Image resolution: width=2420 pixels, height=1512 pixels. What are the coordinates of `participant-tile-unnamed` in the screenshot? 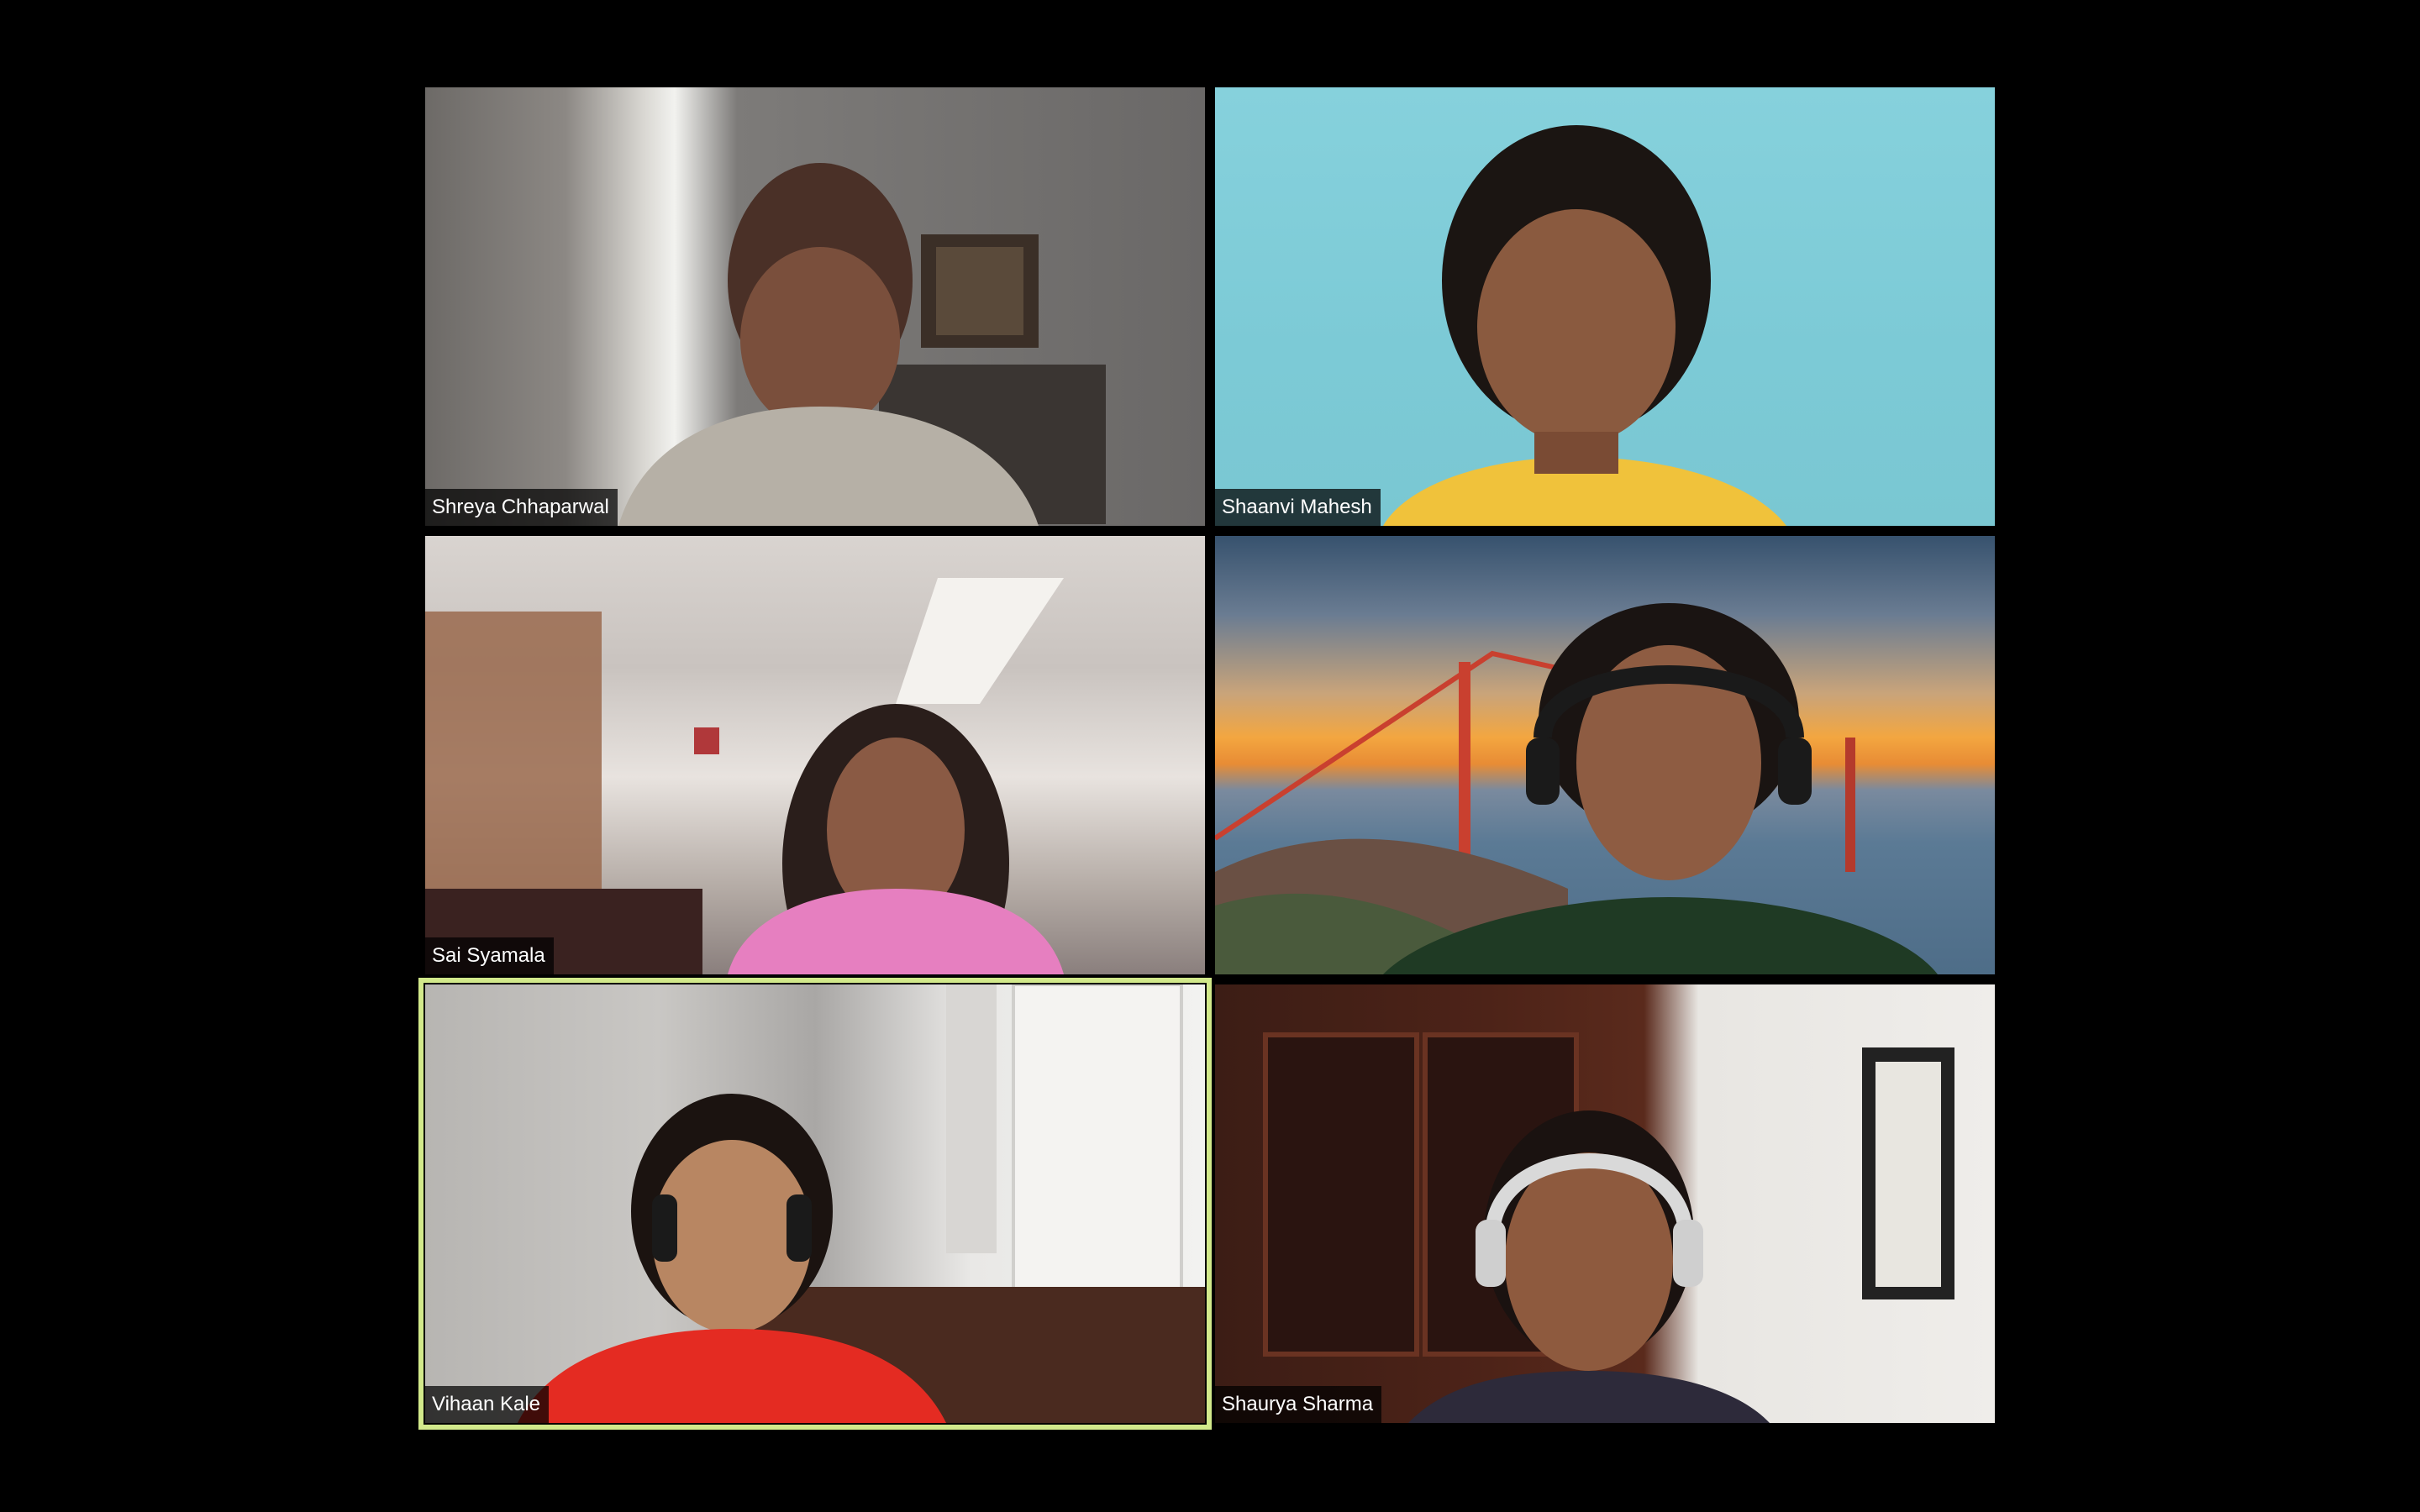 It's located at (1605, 755).